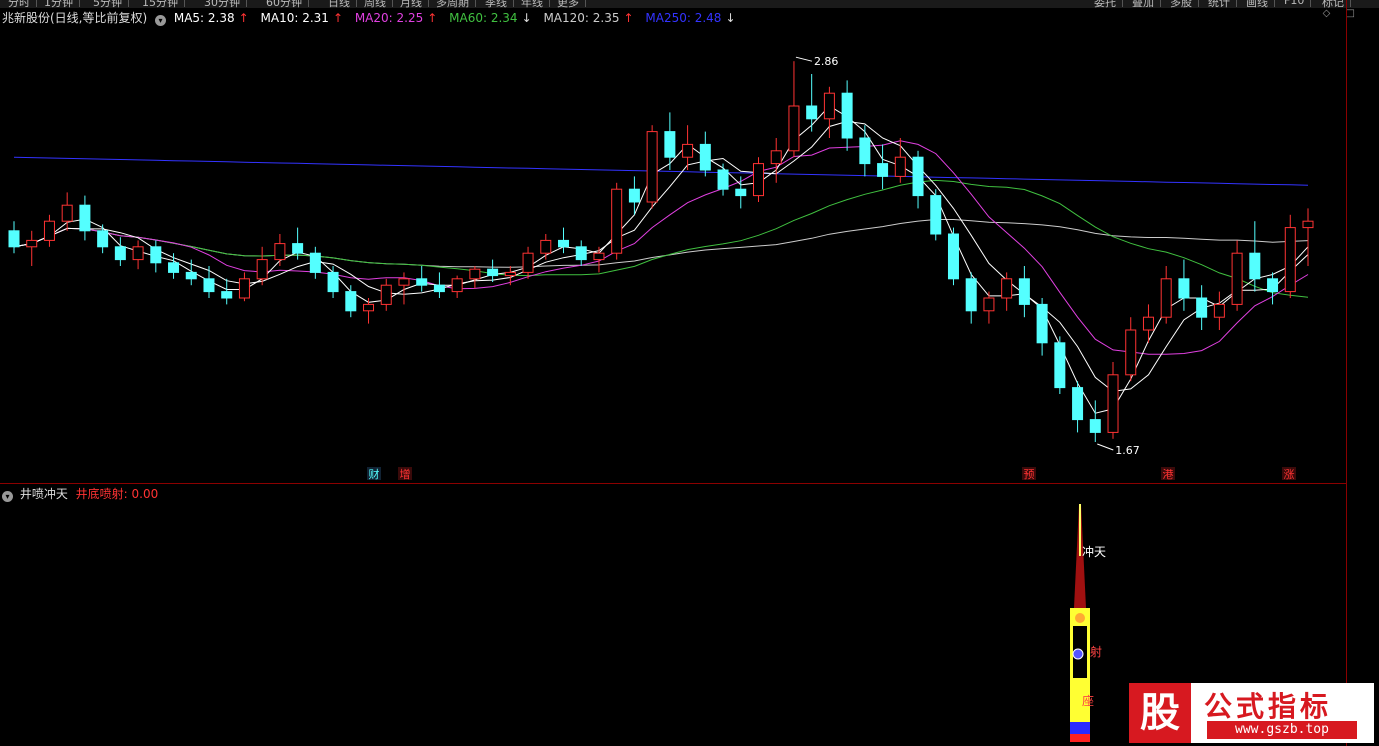 The width and height of the screenshot is (1379, 746). I want to click on toolbar-tab: 统计, so click(1219, 4).